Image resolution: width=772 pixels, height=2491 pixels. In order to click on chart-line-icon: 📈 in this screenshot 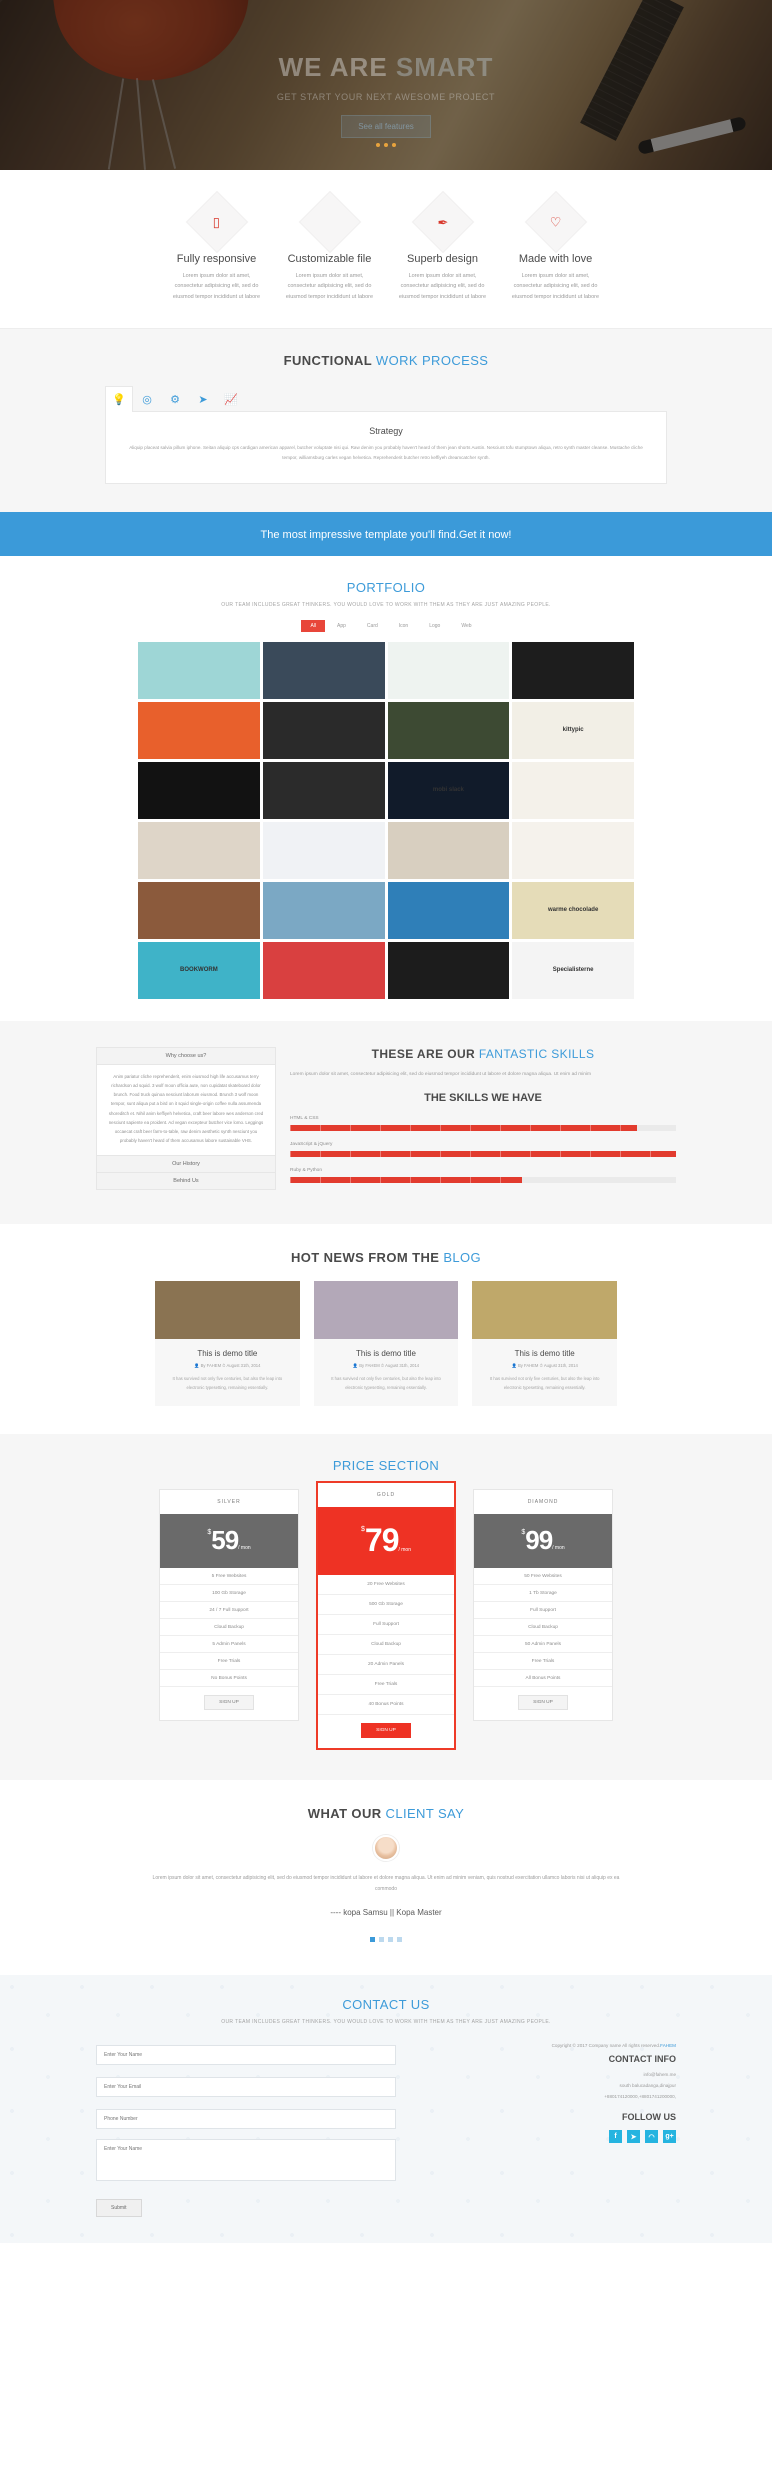, I will do `click(231, 399)`.